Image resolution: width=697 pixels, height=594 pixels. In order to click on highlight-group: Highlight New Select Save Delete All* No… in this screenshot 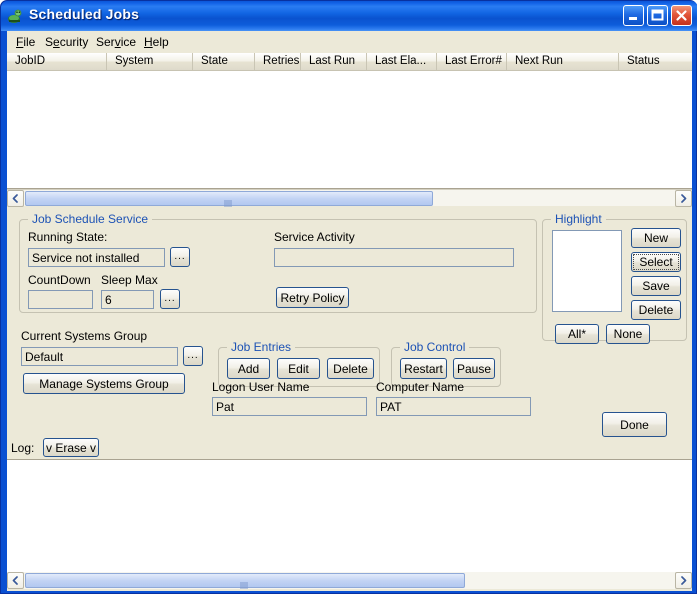, I will do `click(614, 278)`.